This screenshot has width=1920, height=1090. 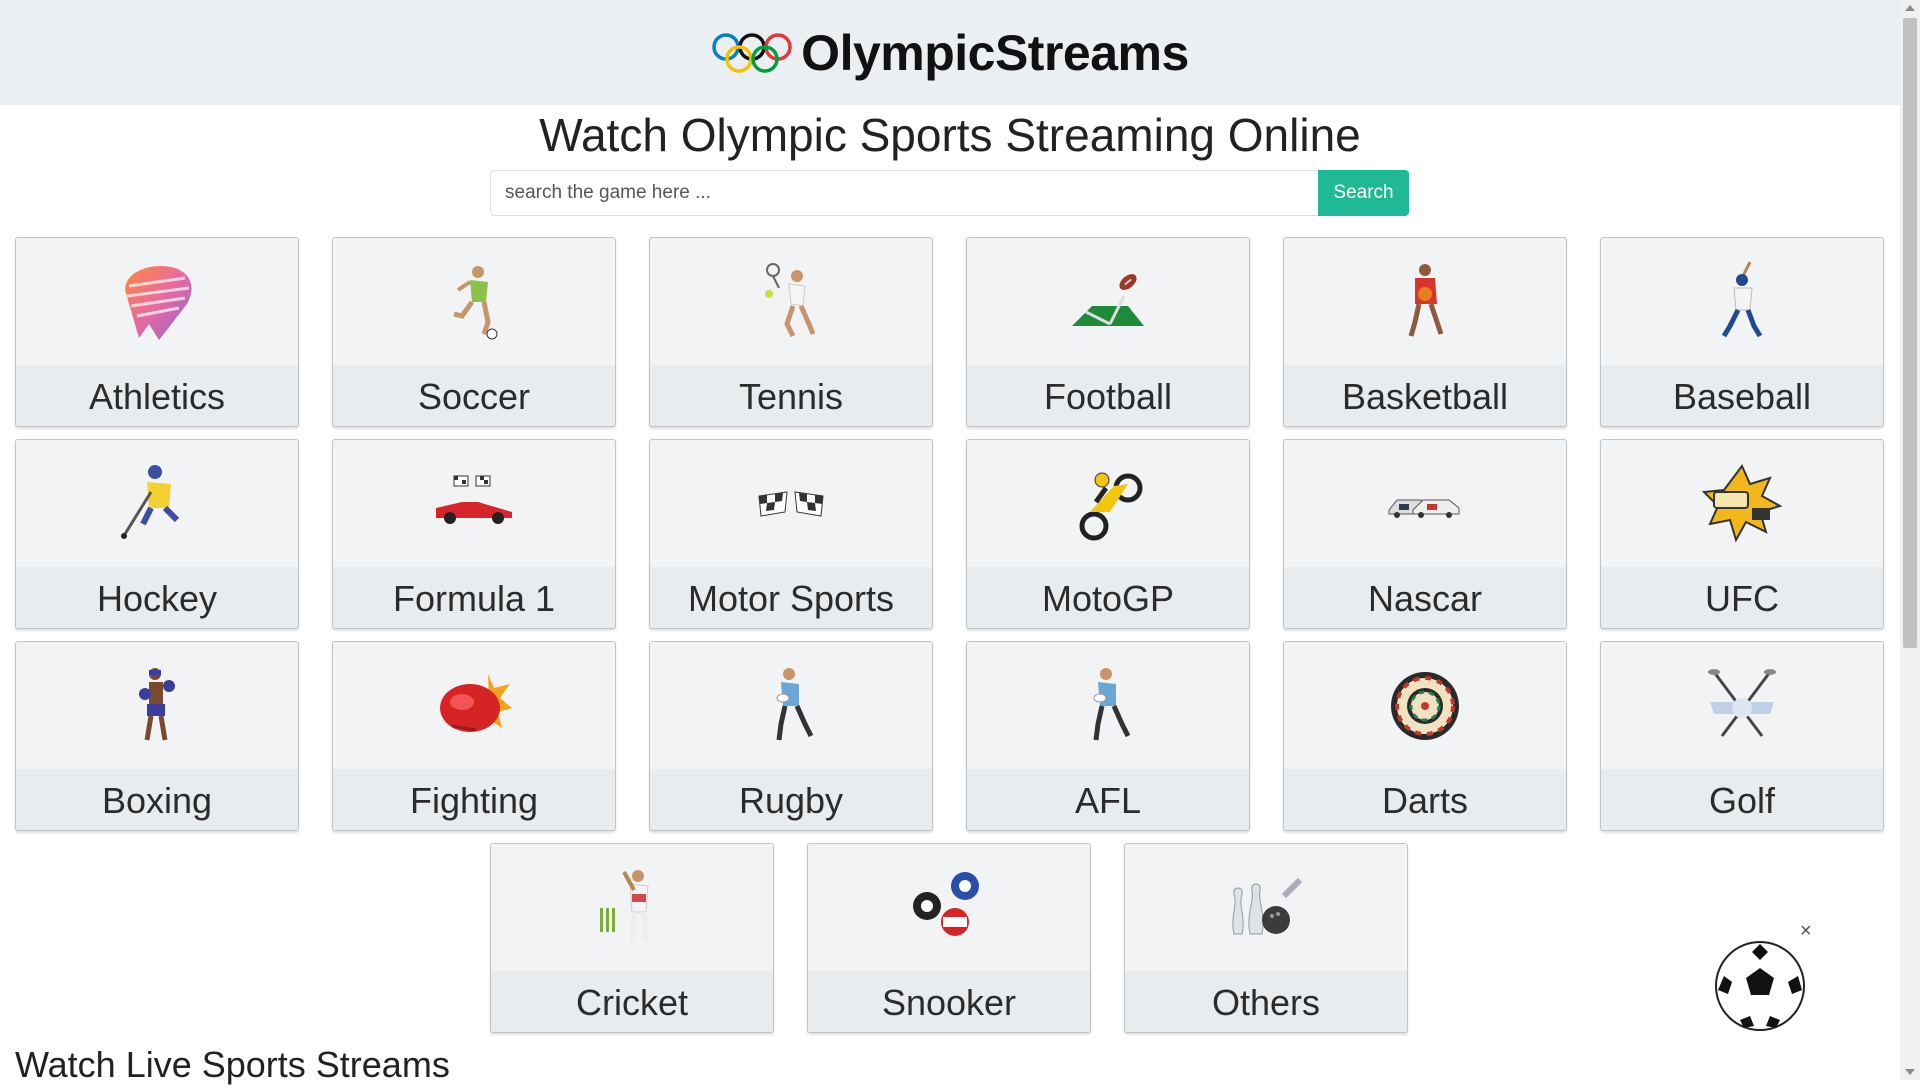 I want to click on sport-label: AFL, so click(x=1108, y=799).